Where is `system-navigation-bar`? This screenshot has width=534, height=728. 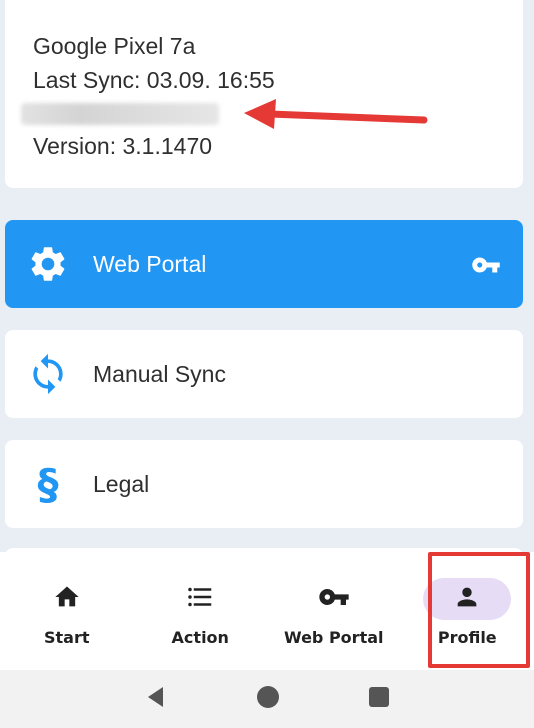
system-navigation-bar is located at coordinates (267, 699).